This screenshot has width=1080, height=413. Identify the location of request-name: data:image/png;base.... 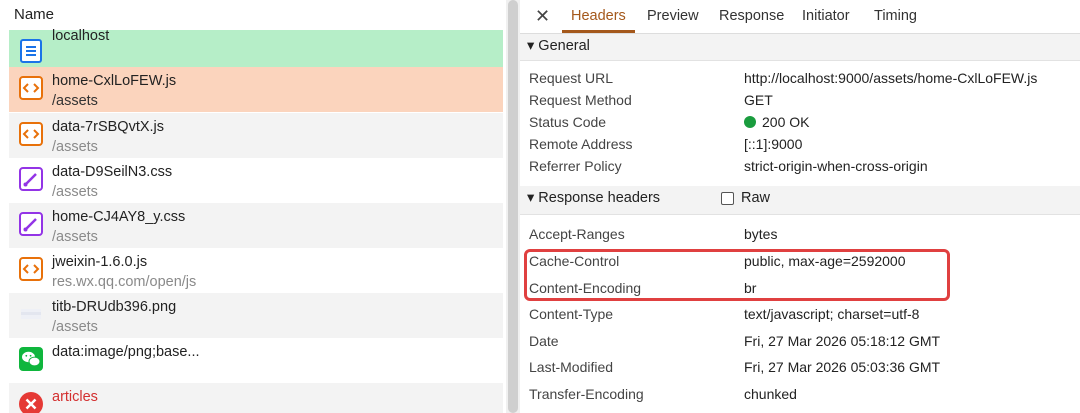
(126, 352).